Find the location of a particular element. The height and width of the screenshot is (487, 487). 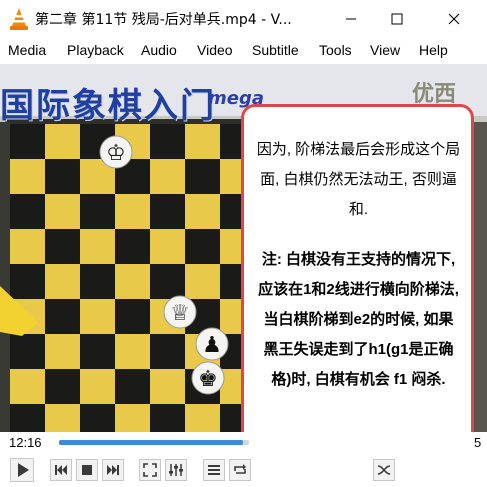

time-bar: 12:16 5 is located at coordinates (243, 442).